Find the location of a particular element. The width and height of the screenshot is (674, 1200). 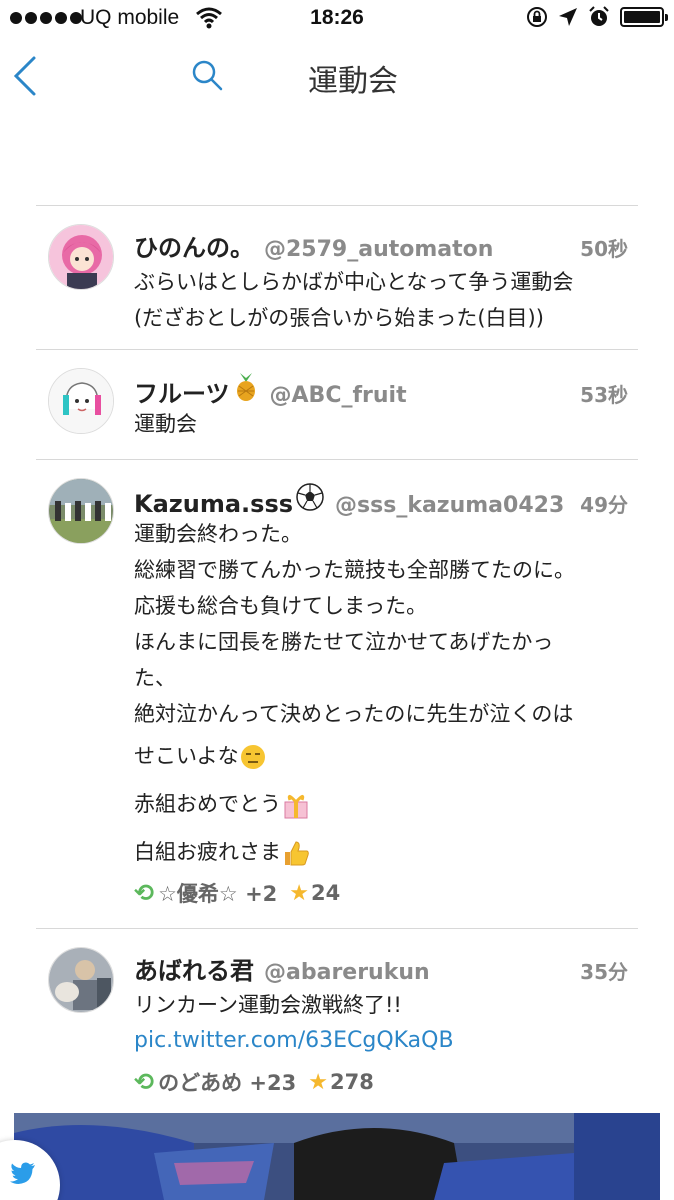

tweet-author-handle: @abarerukun is located at coordinates (347, 972).